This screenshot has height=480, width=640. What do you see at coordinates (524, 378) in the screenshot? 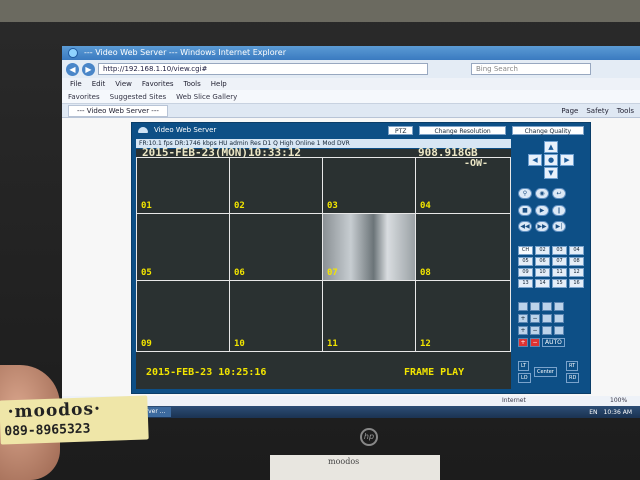
I see `ptz-lo: LO` at bounding box center [524, 378].